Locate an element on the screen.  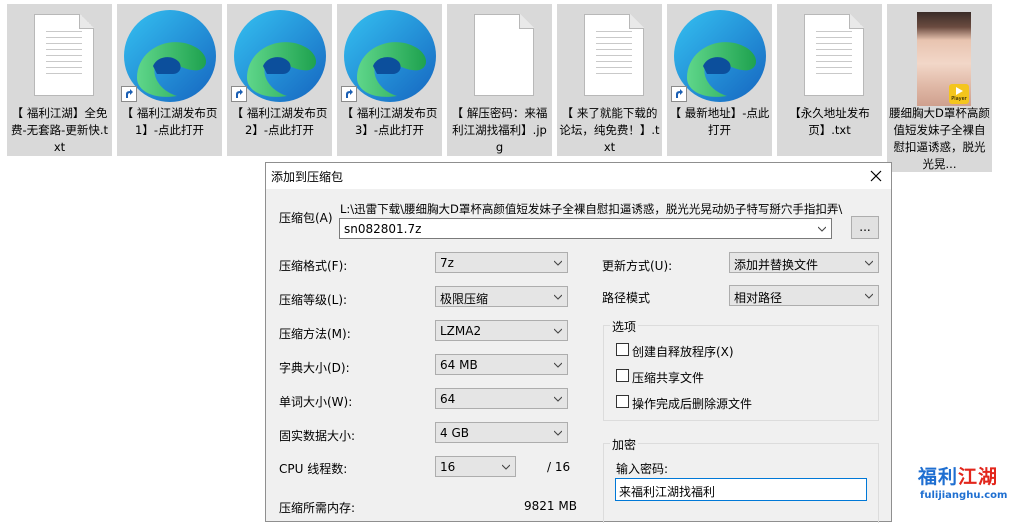
archive-label: 压缩包(A) is located at coordinates (306, 218).